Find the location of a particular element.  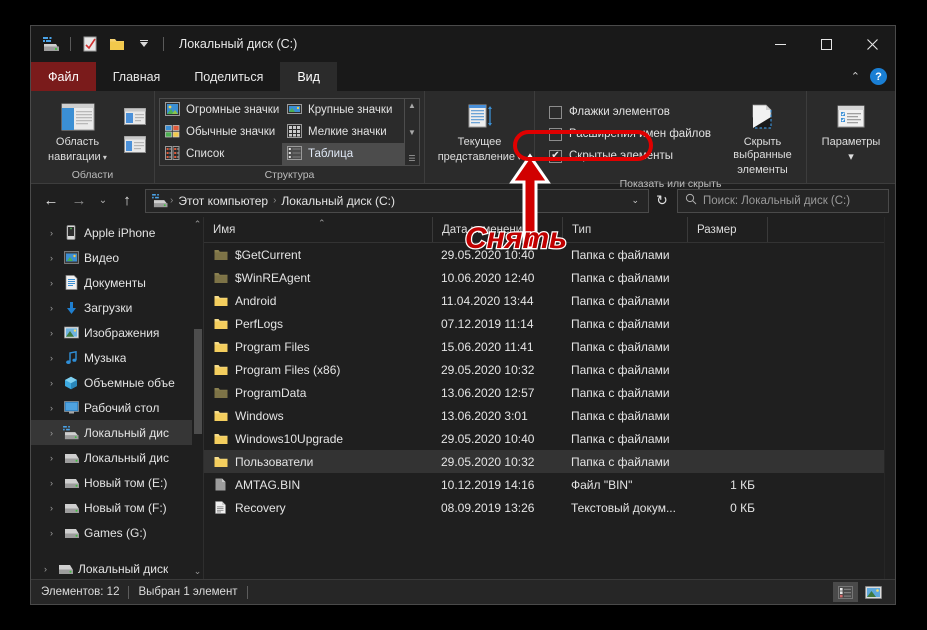

layout-large-icons: Крупные значки is located at coordinates (343, 110).